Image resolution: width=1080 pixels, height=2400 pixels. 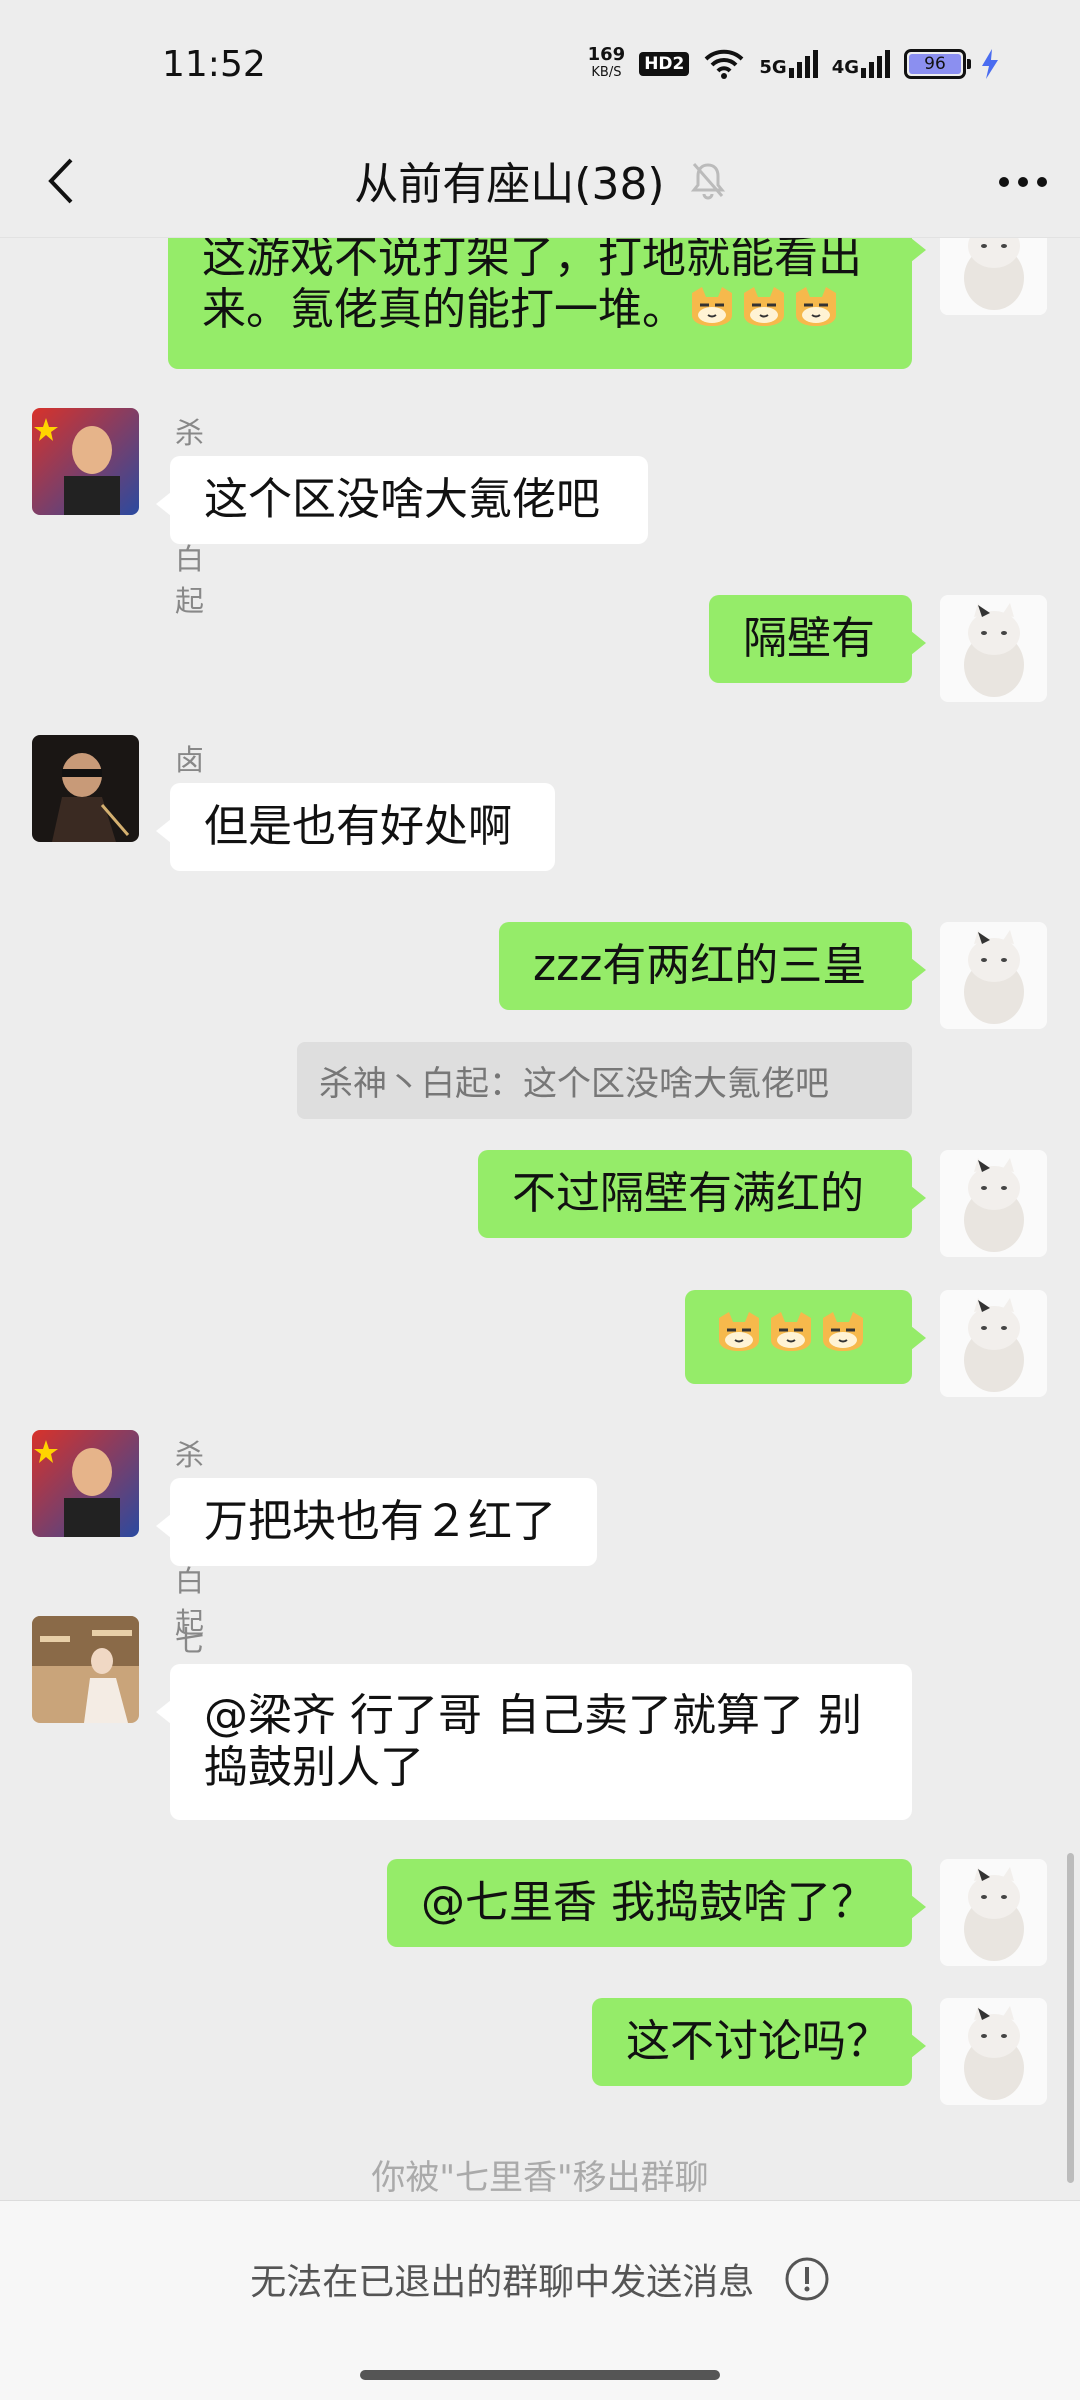 What do you see at coordinates (606, 72) in the screenshot?
I see `net-speed-unit: KB/S` at bounding box center [606, 72].